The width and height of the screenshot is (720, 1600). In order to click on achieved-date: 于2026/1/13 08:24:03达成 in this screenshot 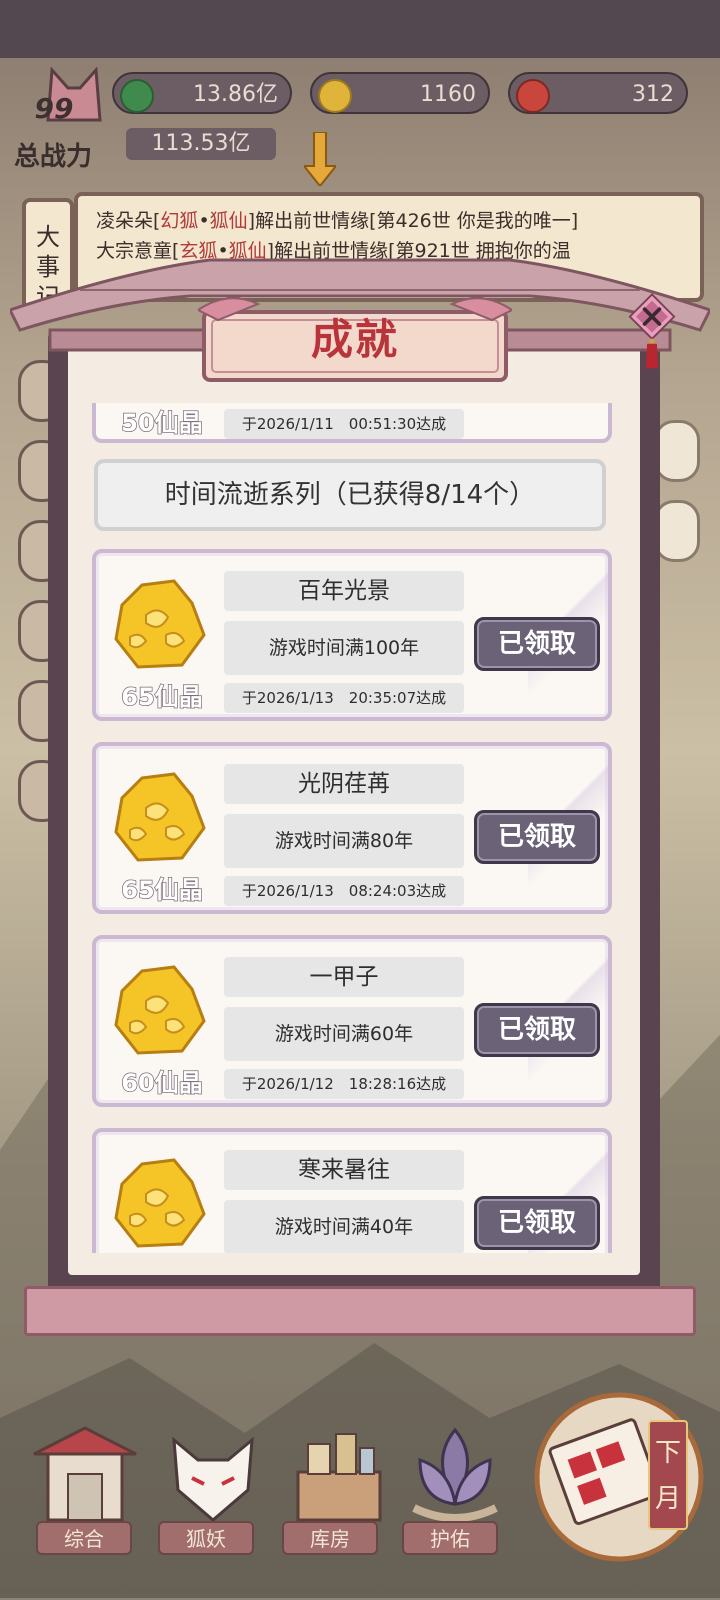, I will do `click(344, 891)`.